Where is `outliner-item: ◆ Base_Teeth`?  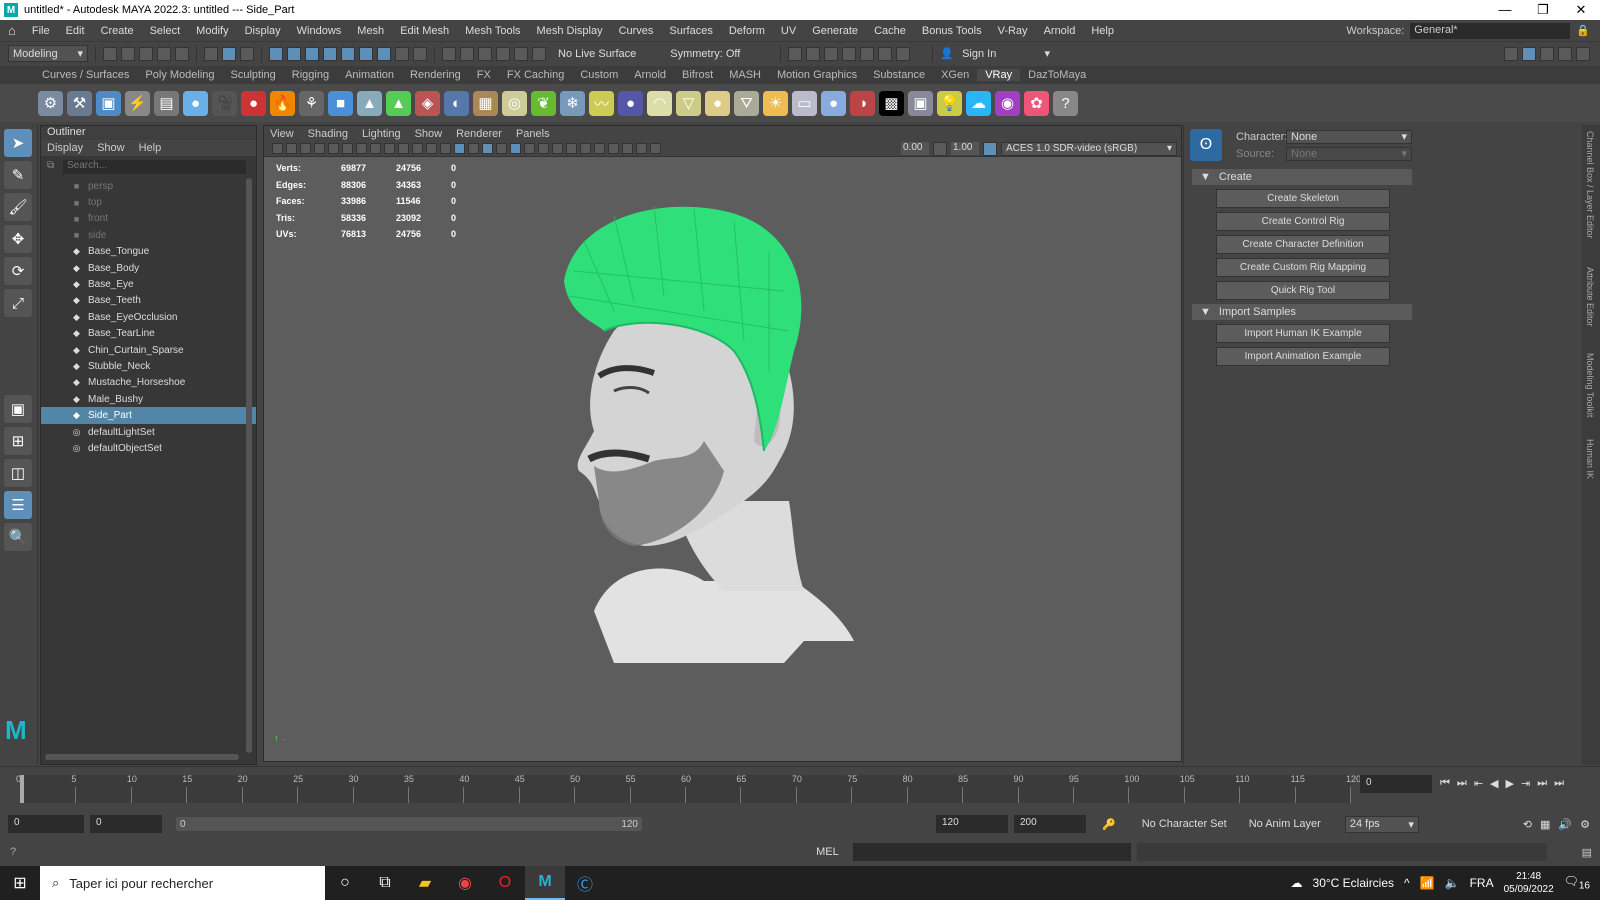
outliner-item: ◆ Base_Teeth is located at coordinates (148, 301).